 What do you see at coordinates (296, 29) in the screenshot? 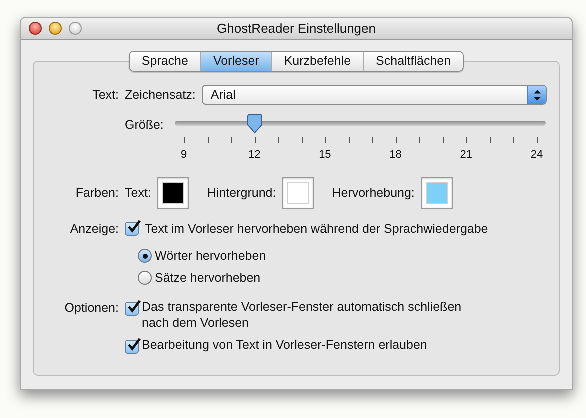
I see `window-title: GhostReader Einstellungen` at bounding box center [296, 29].